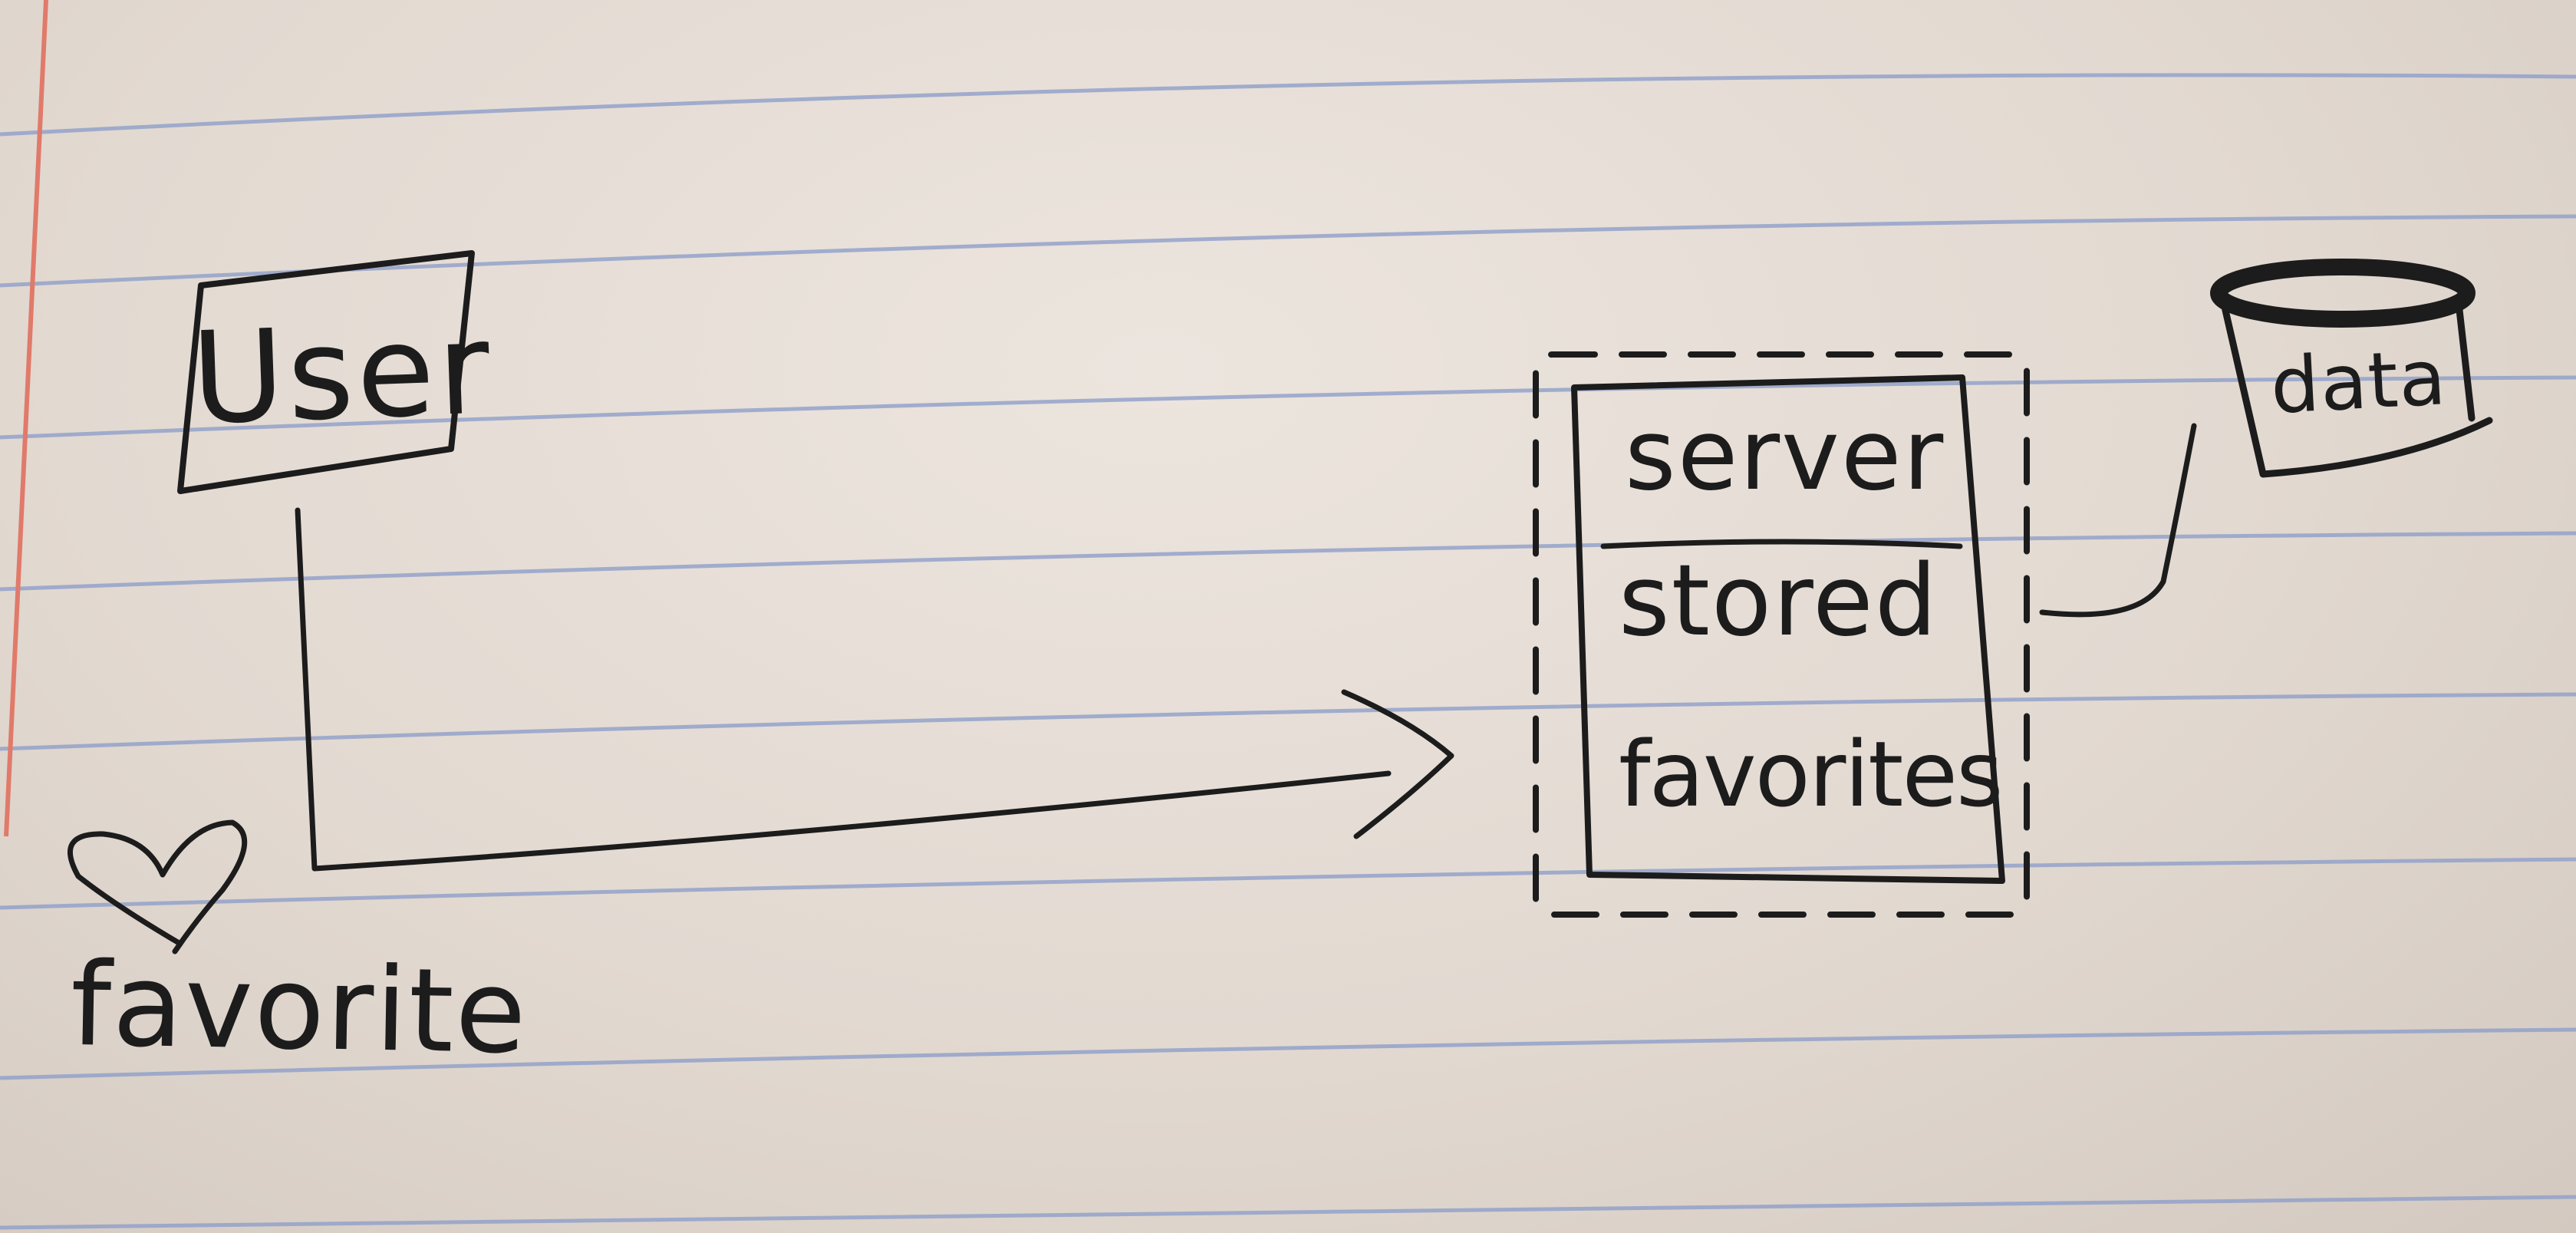 Image resolution: width=2576 pixels, height=1233 pixels. Describe the element at coordinates (2343, 293) in the screenshot. I see `database-top` at that location.